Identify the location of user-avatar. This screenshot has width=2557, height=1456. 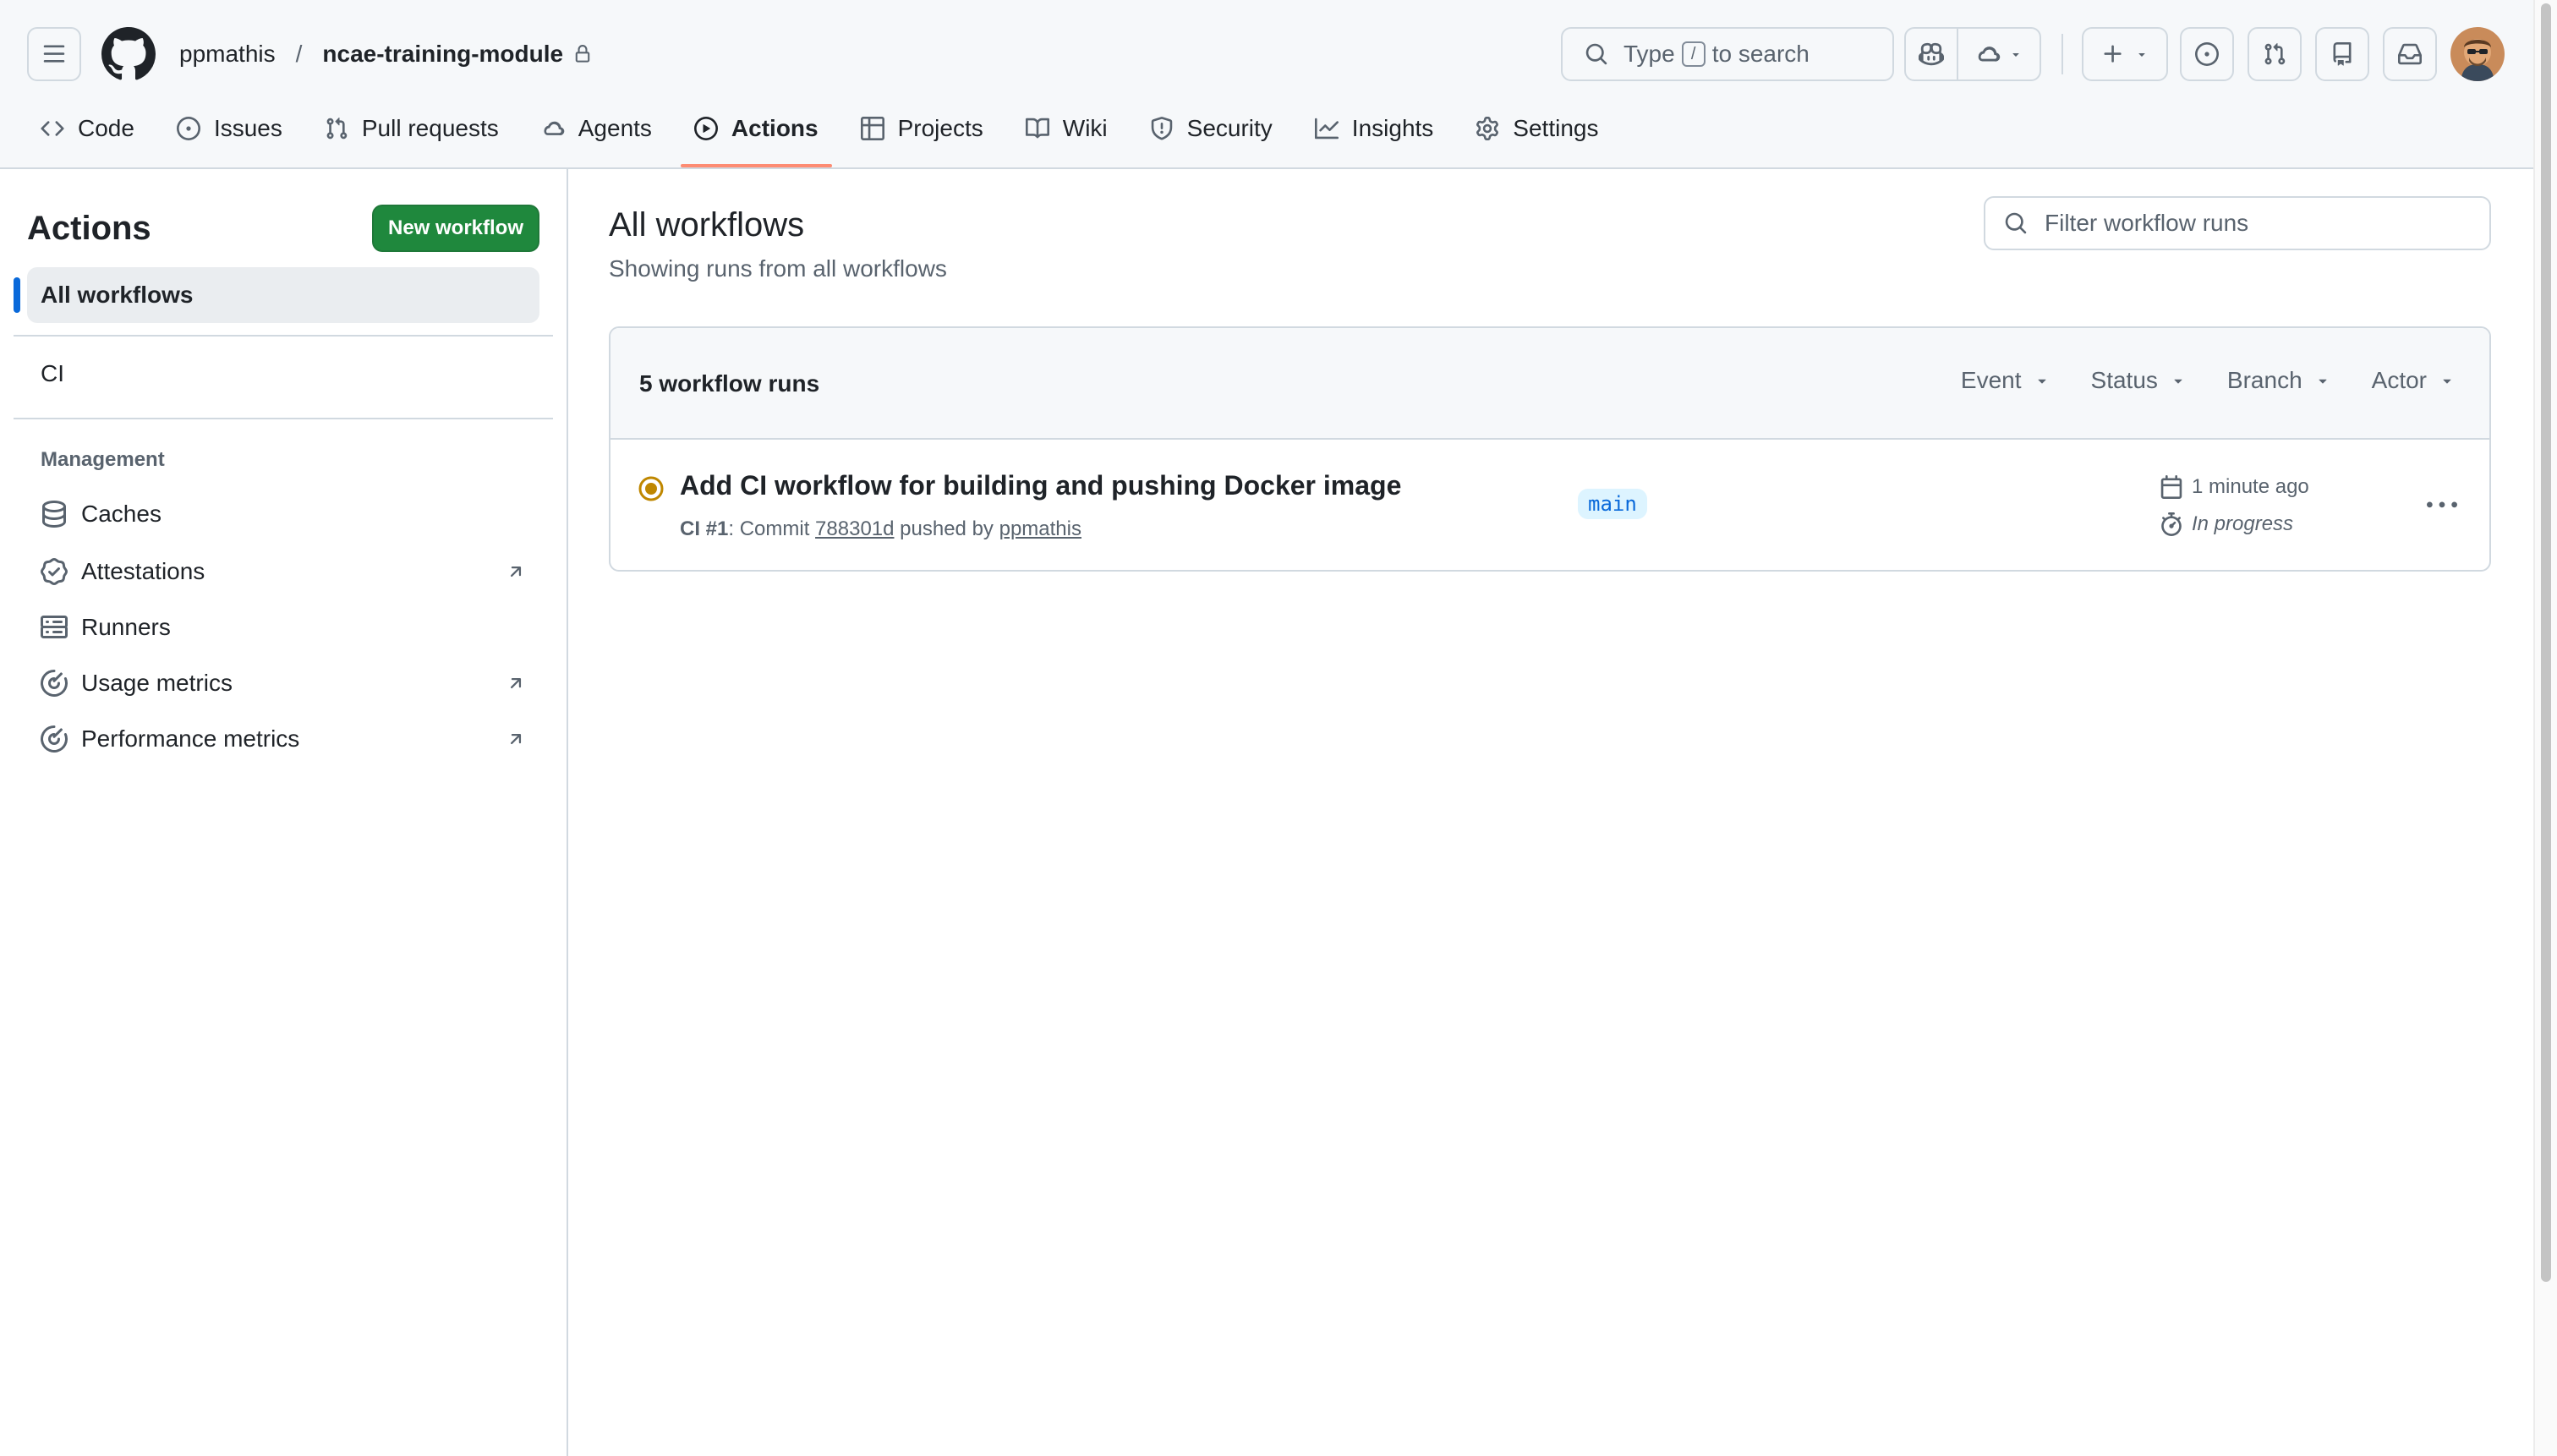
(2477, 54).